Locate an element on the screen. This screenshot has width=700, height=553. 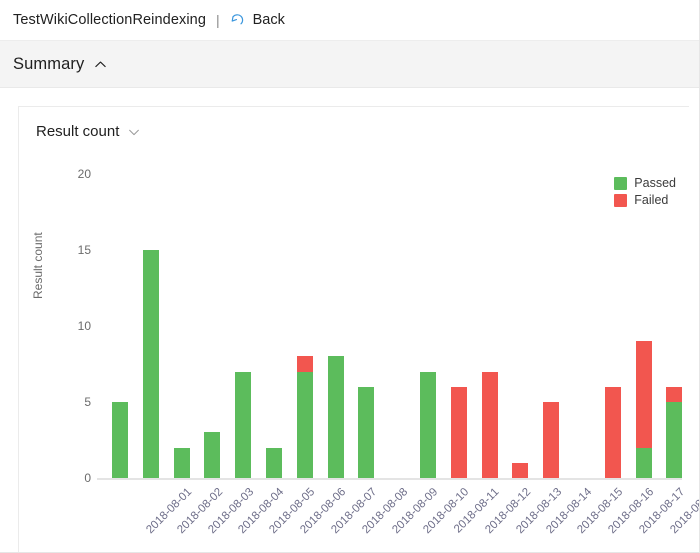
page-title: TestWikiCollectionReindexing is located at coordinates (109, 20).